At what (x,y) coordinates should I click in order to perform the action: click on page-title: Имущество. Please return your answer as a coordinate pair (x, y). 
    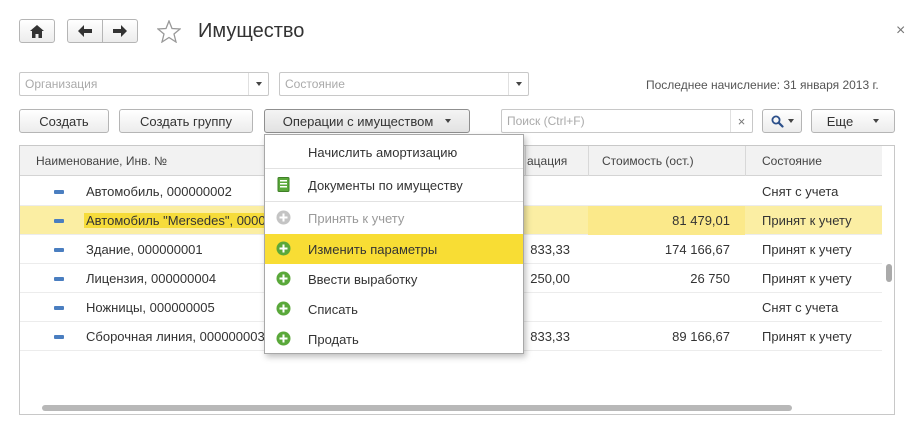
    Looking at the image, I should click on (251, 31).